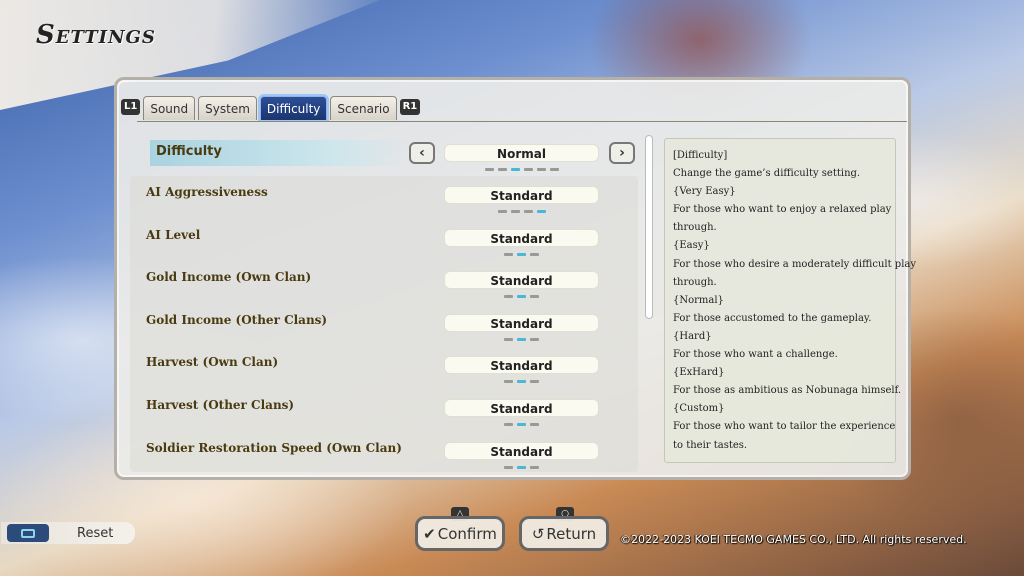  I want to click on tab-system: System, so click(227, 108).